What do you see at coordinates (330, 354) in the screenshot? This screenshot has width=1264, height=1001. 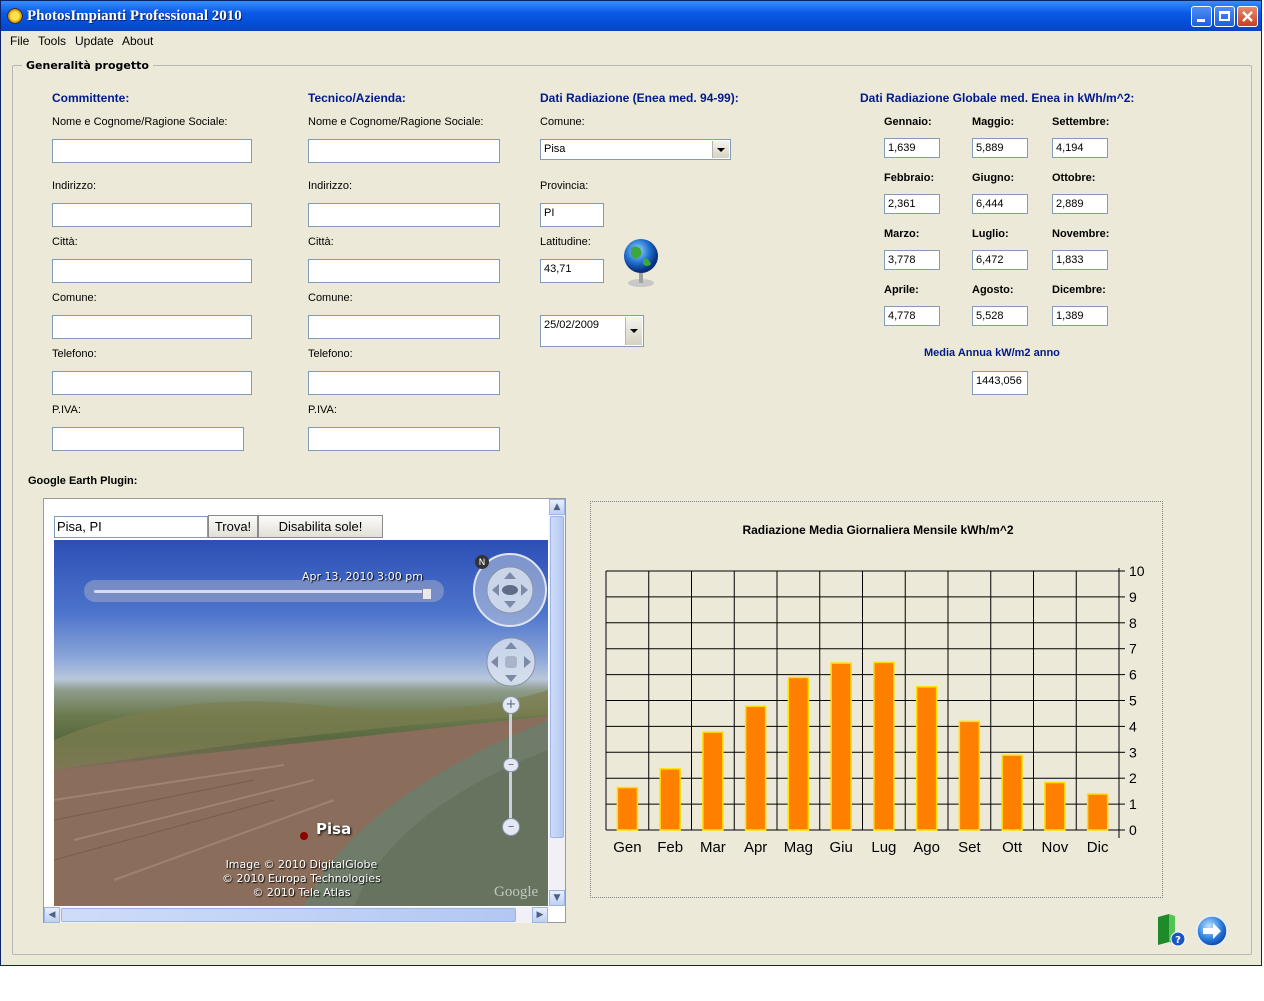 I see `tecnico-phone-label: Telefono:` at bounding box center [330, 354].